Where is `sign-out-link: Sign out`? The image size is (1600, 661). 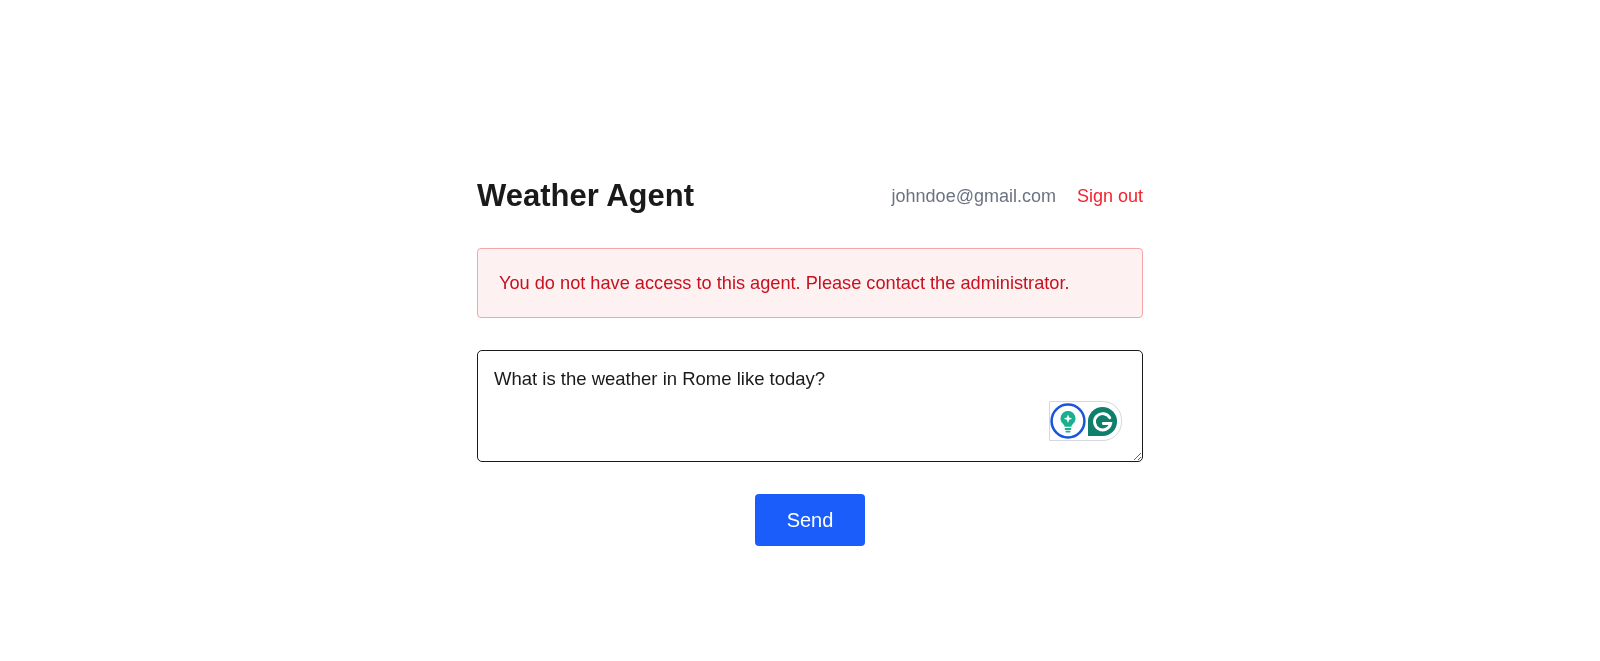
sign-out-link: Sign out is located at coordinates (1109, 196).